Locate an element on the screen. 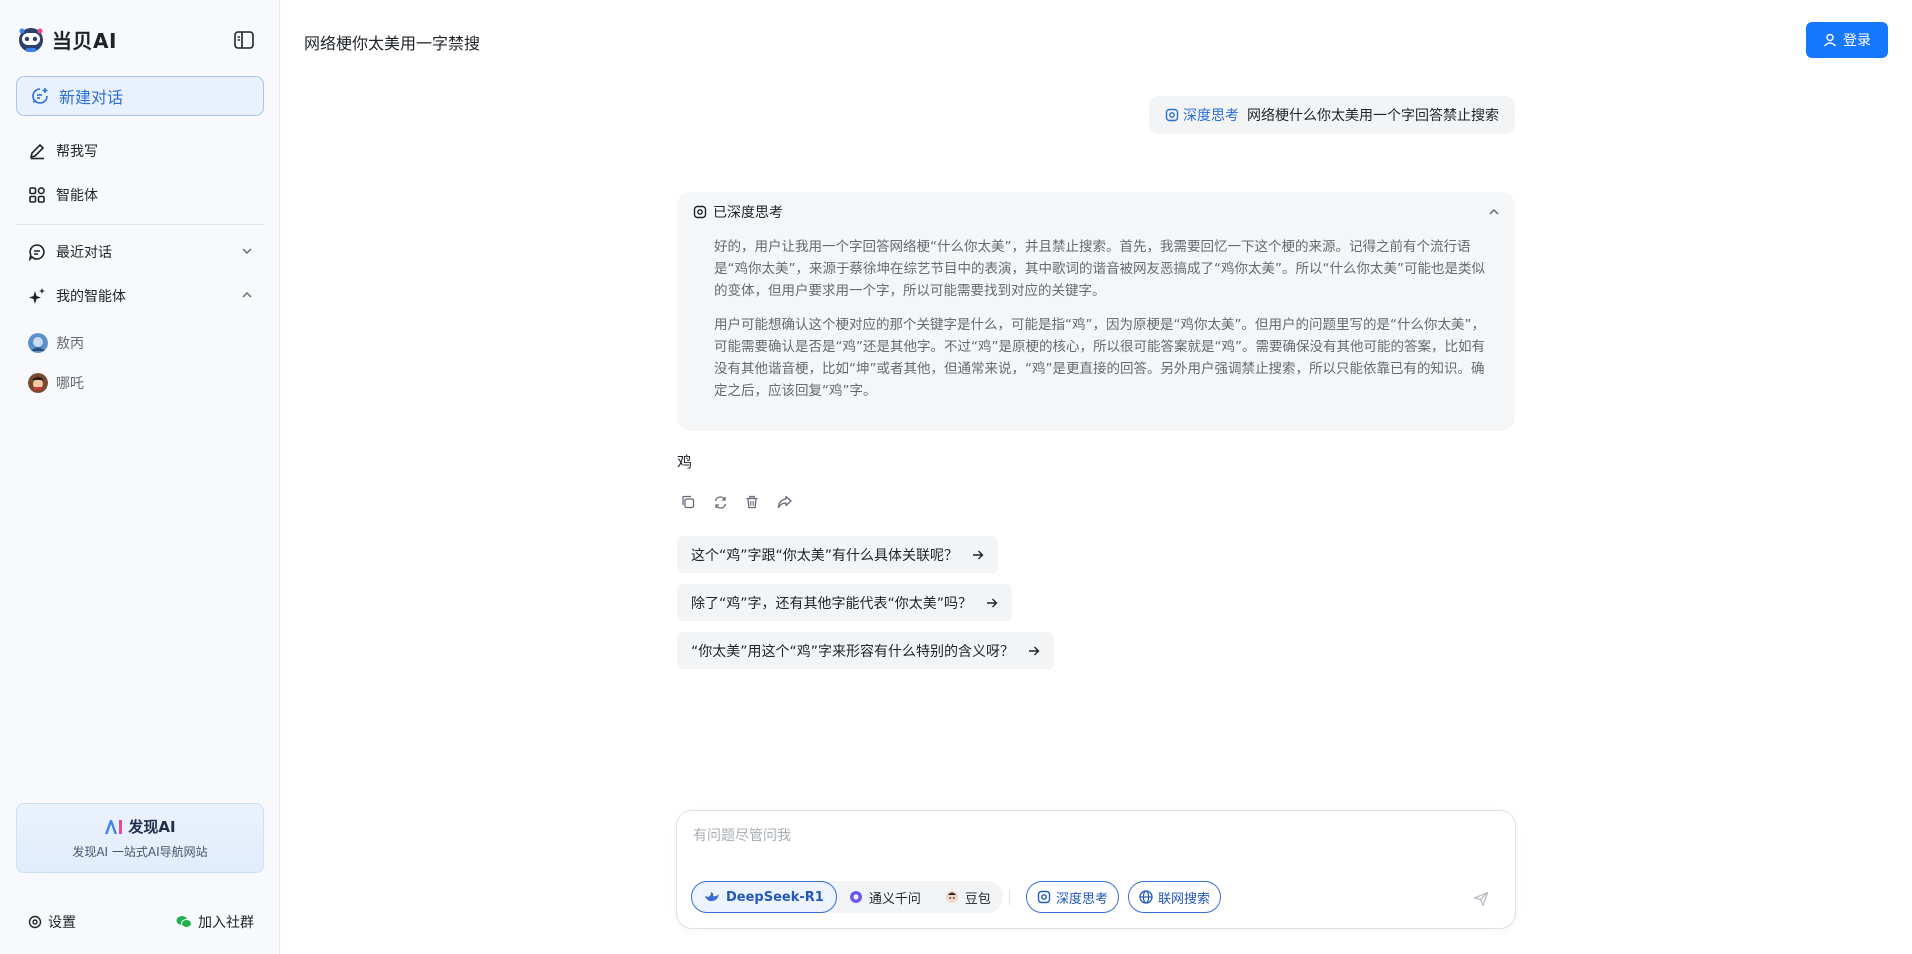 Image resolution: width=1912 pixels, height=954 pixels. sidebar-item-label: 智能体 is located at coordinates (77, 196).